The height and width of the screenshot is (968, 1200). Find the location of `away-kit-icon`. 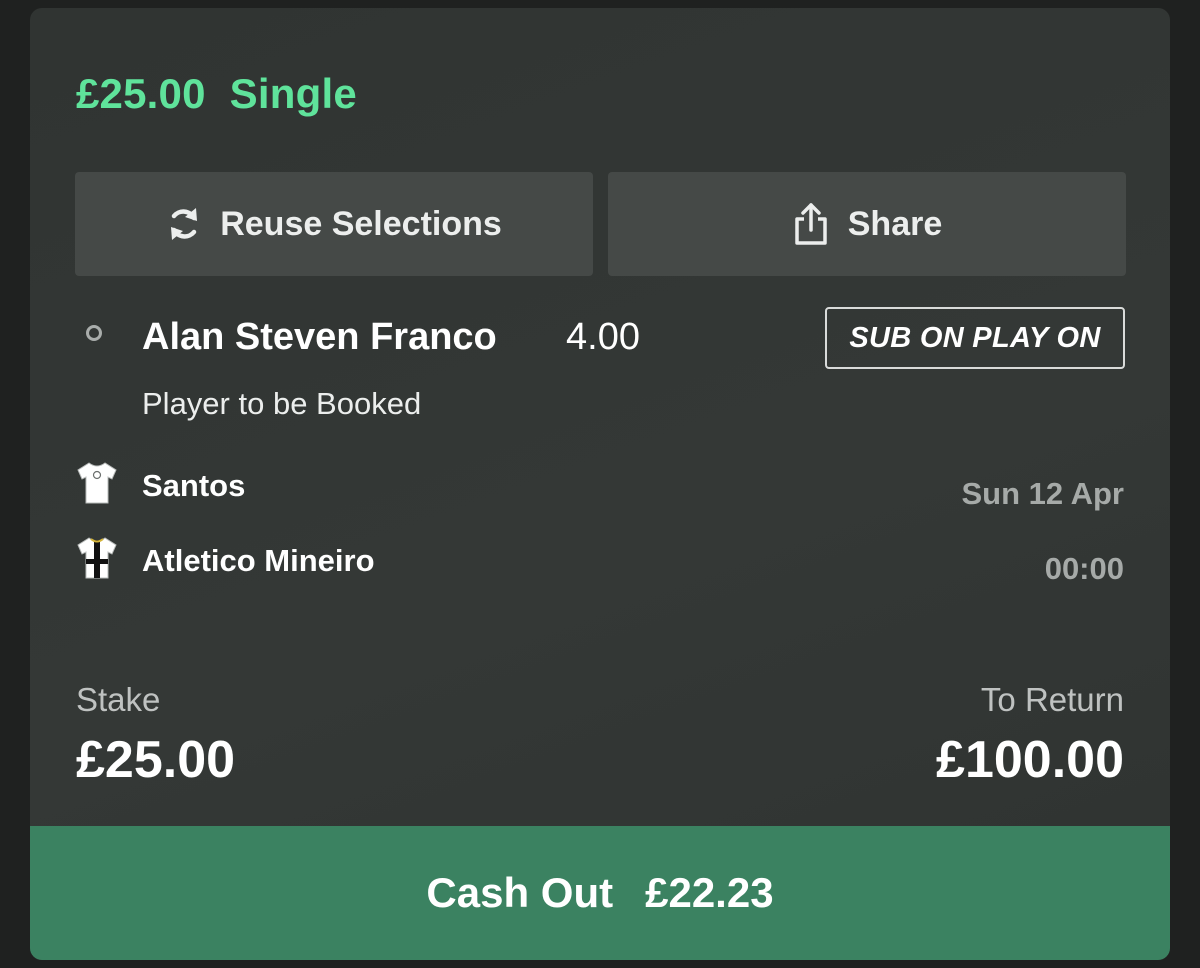

away-kit-icon is located at coordinates (97, 558).